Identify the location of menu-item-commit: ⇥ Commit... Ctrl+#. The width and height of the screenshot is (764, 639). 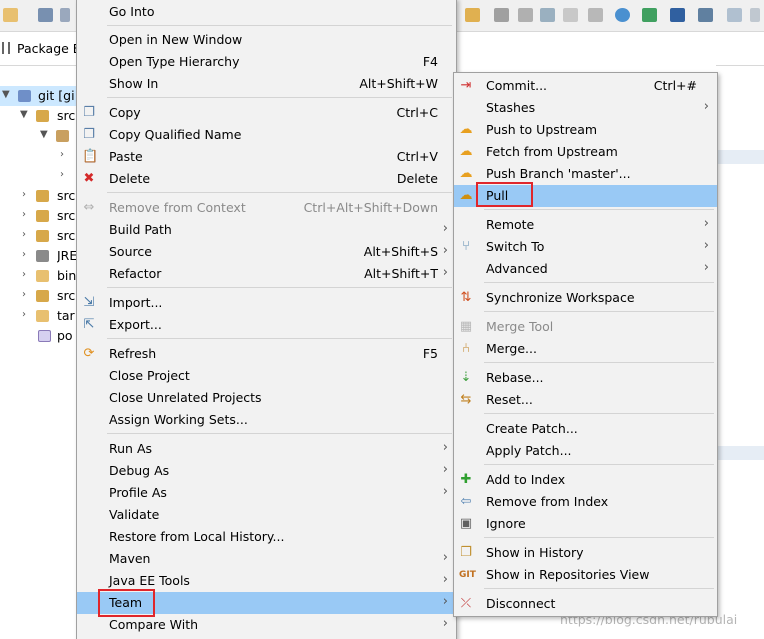
(585, 86).